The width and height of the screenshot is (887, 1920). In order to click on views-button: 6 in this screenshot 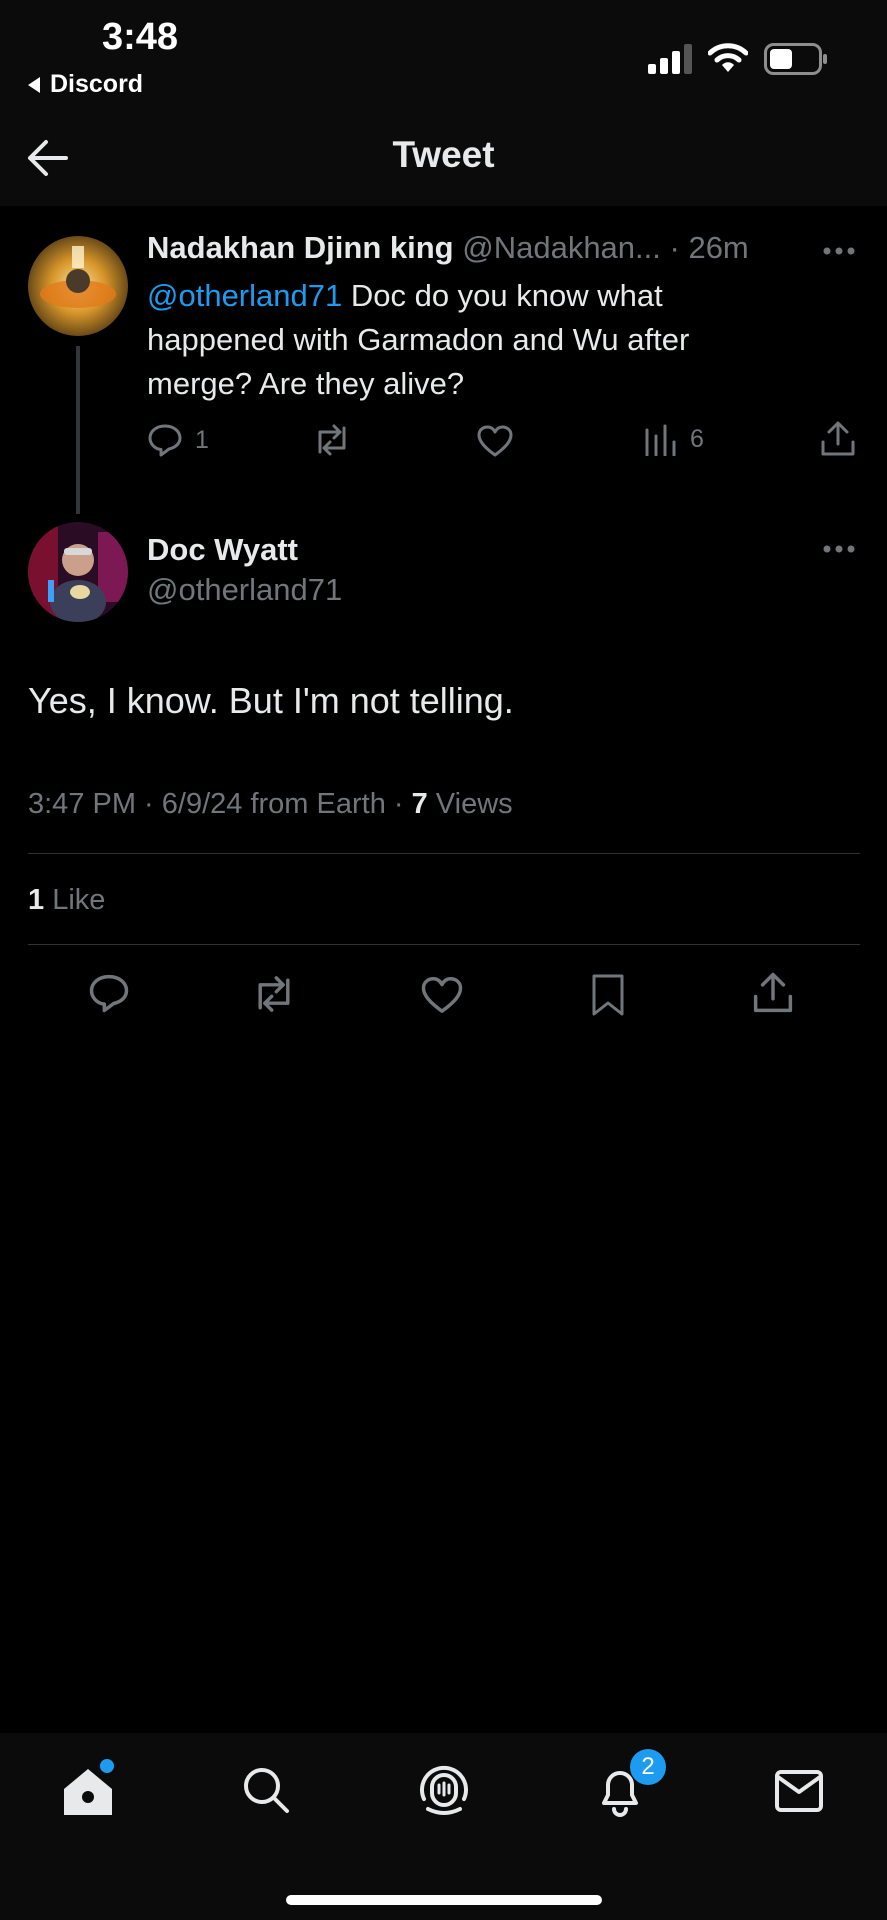, I will do `click(674, 439)`.